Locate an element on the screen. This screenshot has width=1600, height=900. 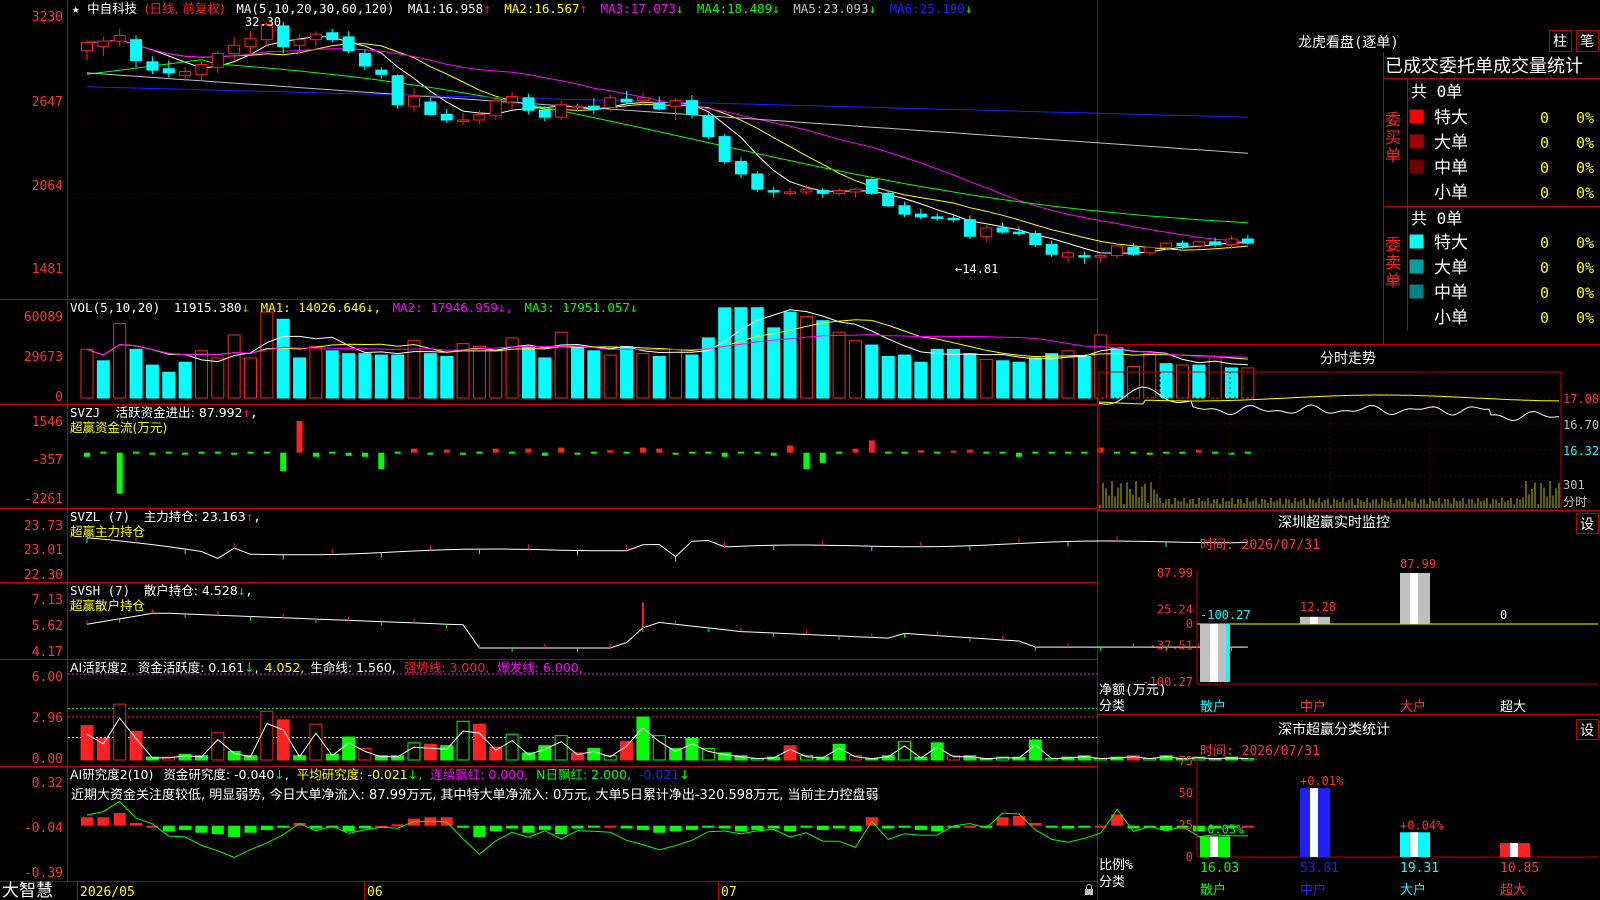
buy-row-value: 0 is located at coordinates (1544, 143).